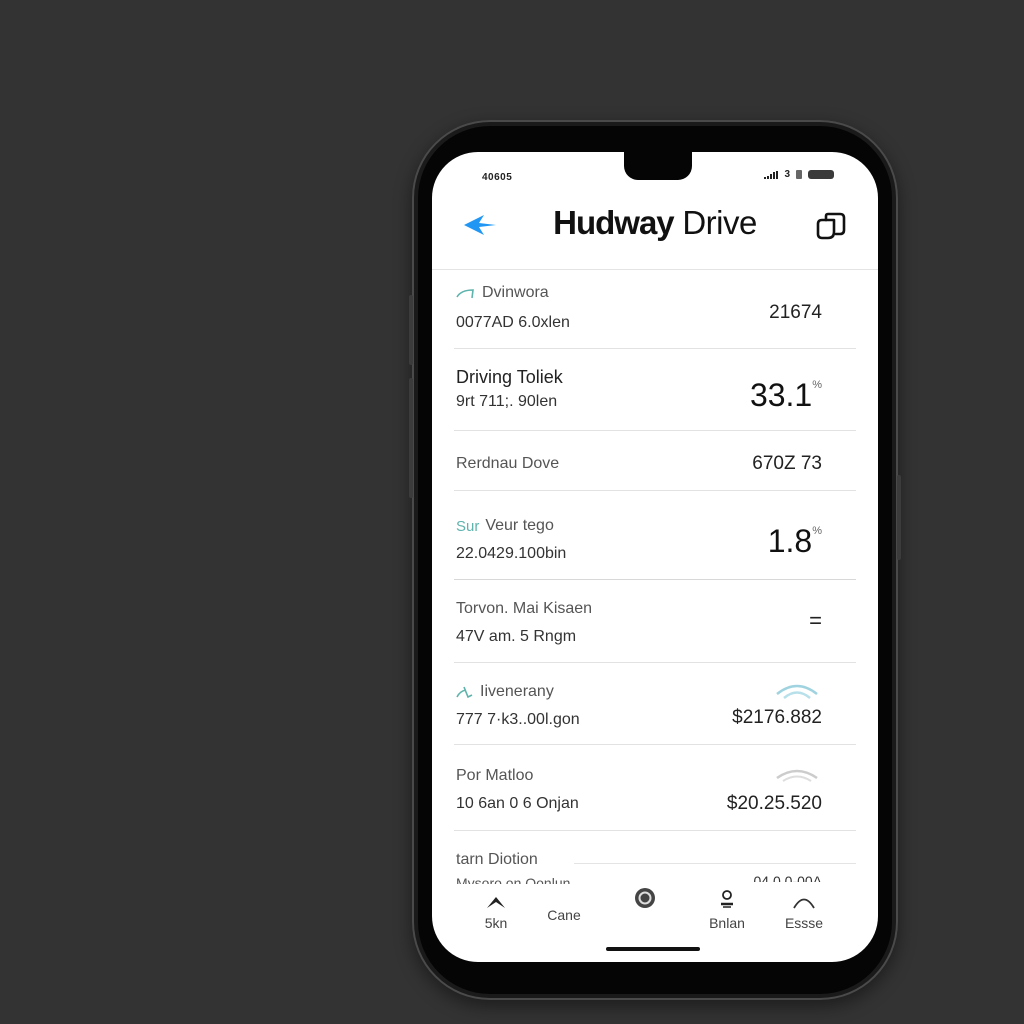  Describe the element at coordinates (496, 909) in the screenshot. I see `tab-5kn: 5kn` at that location.